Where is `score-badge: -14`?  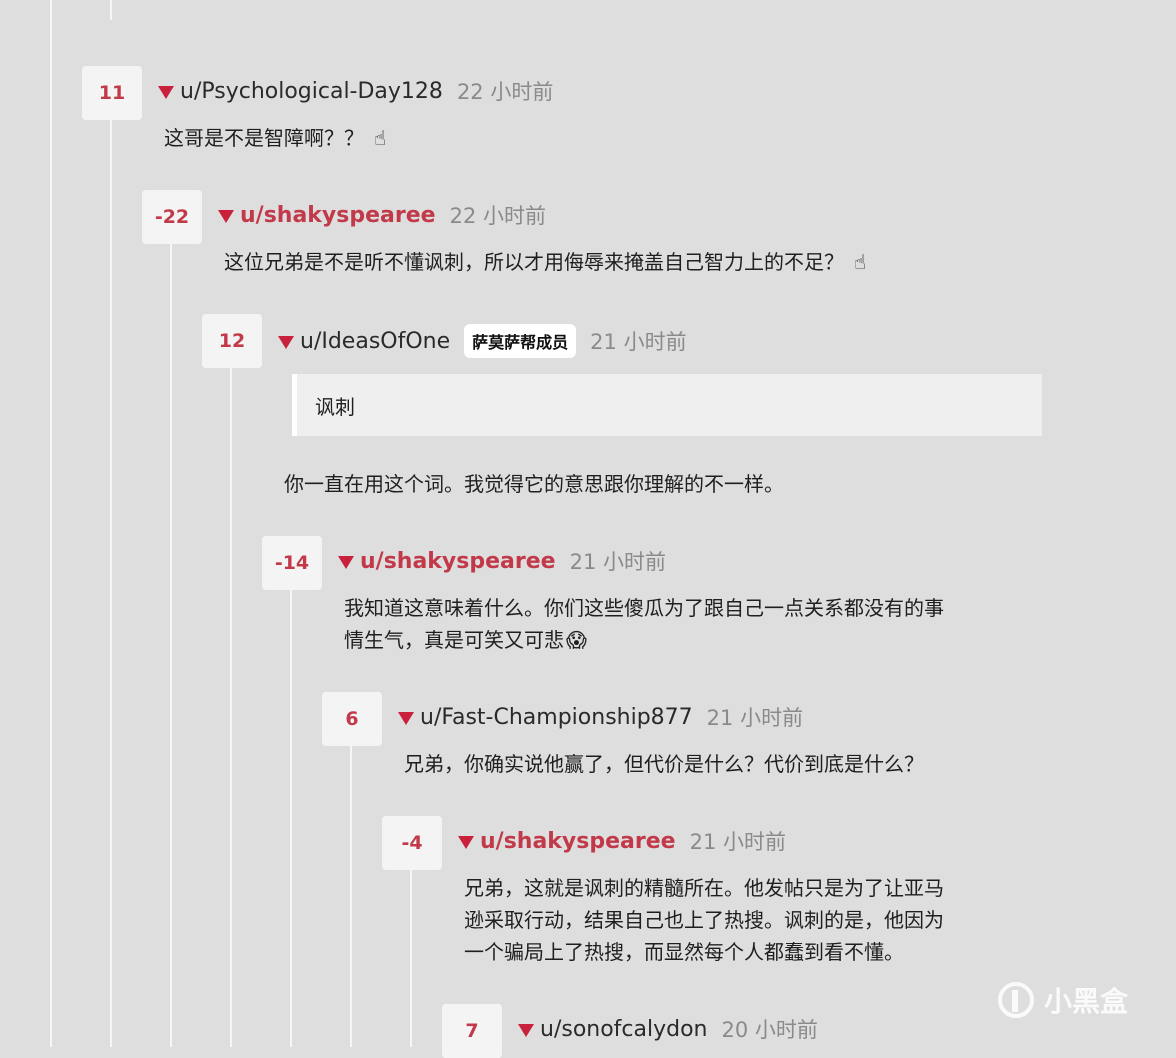
score-badge: -14 is located at coordinates (292, 563).